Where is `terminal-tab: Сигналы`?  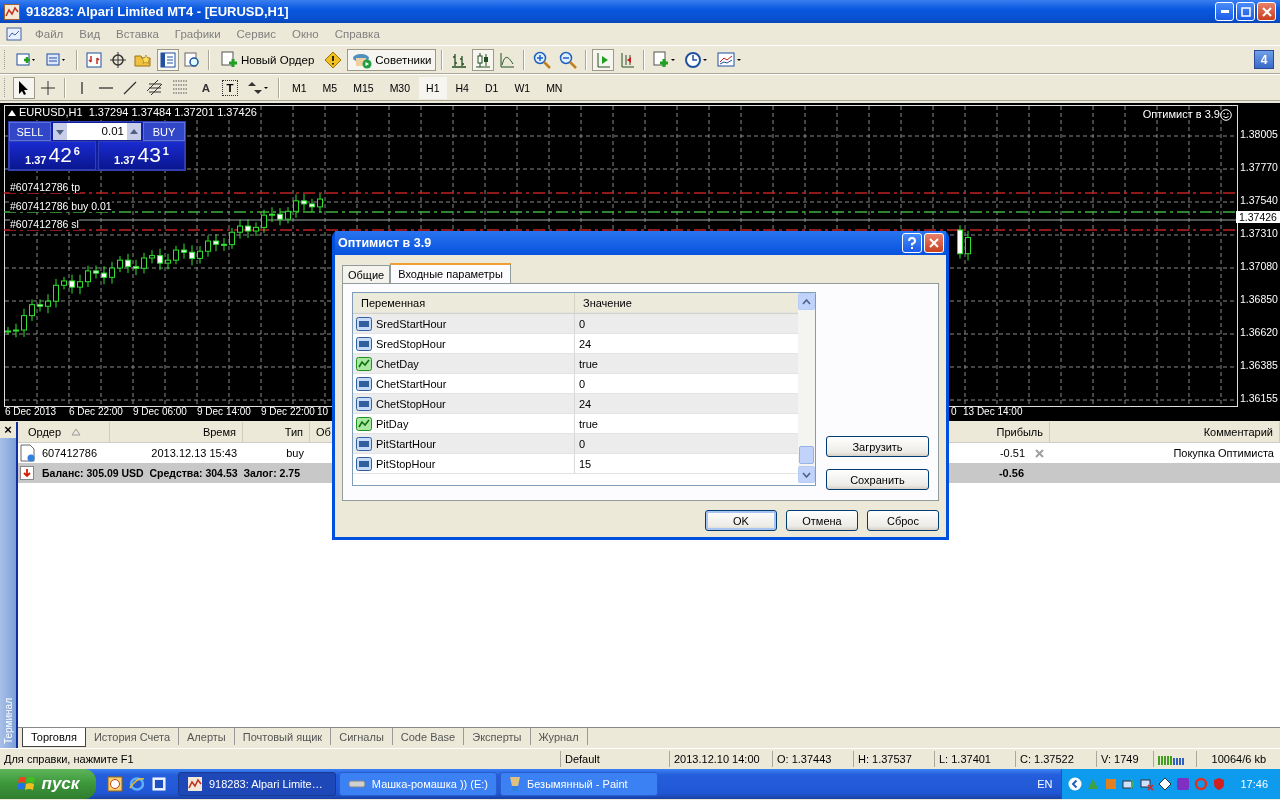 terminal-tab: Сигналы is located at coordinates (362, 736).